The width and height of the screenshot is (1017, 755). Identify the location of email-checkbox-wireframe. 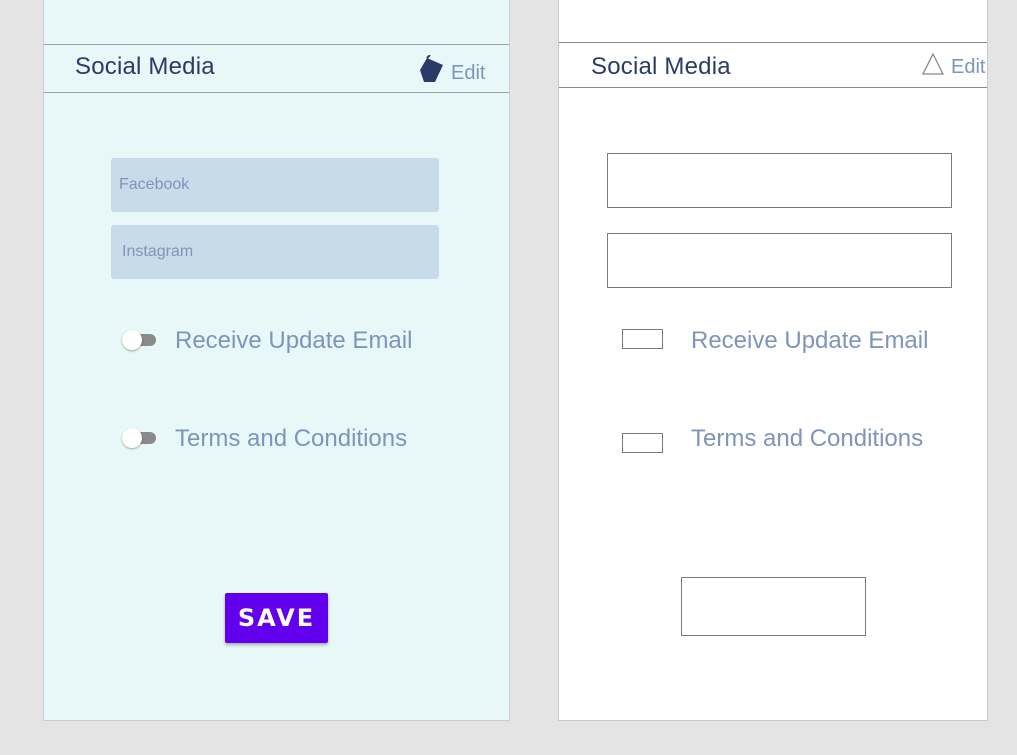
(642, 339).